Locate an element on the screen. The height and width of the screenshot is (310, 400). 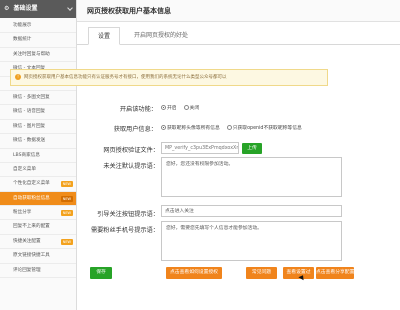
sidebar-item: 自定义菜单 is located at coordinates (38, 170).